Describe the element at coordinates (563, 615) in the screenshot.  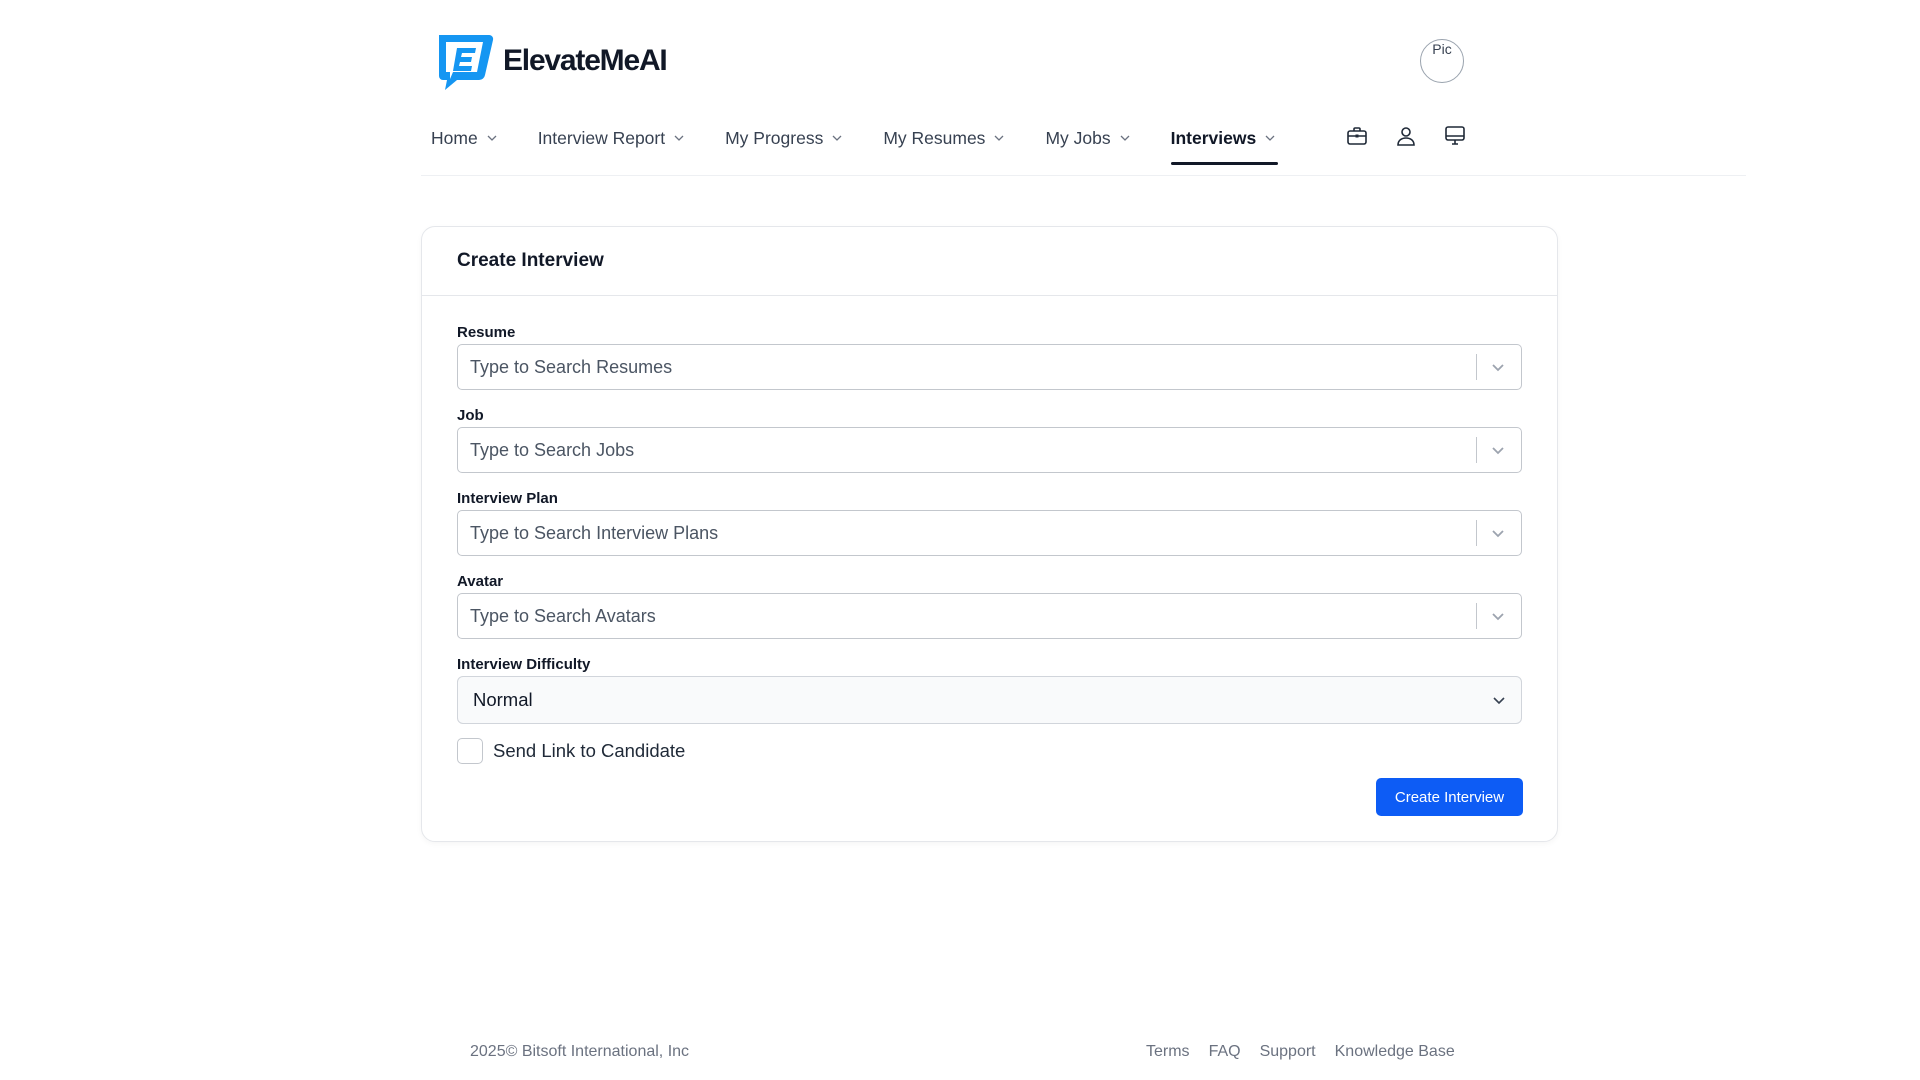
I see `avatar-placeholder: Type to Search Avatars` at that location.